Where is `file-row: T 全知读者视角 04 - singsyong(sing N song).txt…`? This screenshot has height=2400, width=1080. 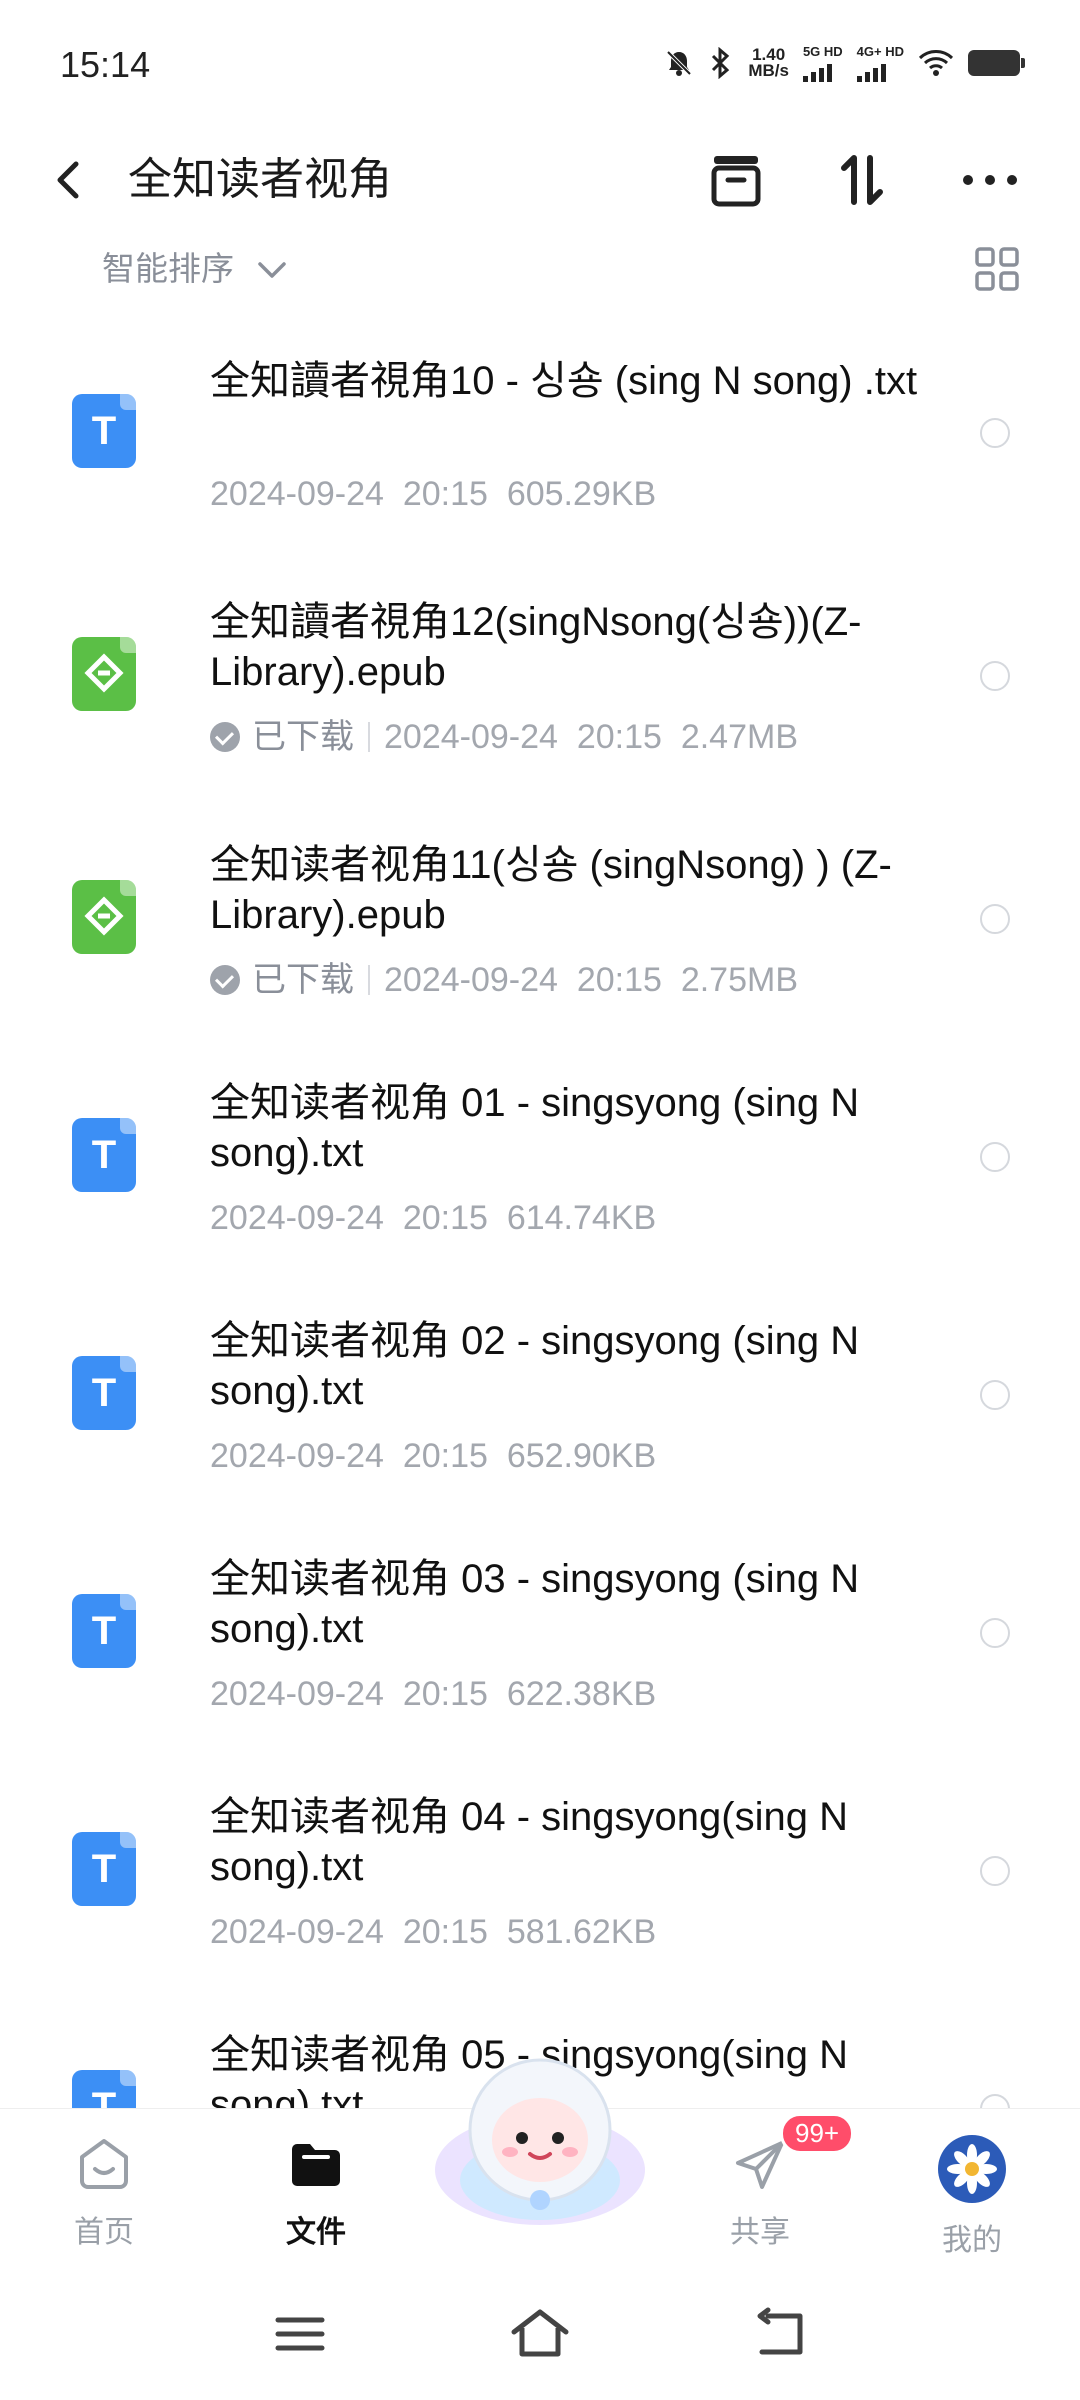
file-row: T 全知读者视角 04 - singsyong(sing N song).txt… is located at coordinates (540, 1875).